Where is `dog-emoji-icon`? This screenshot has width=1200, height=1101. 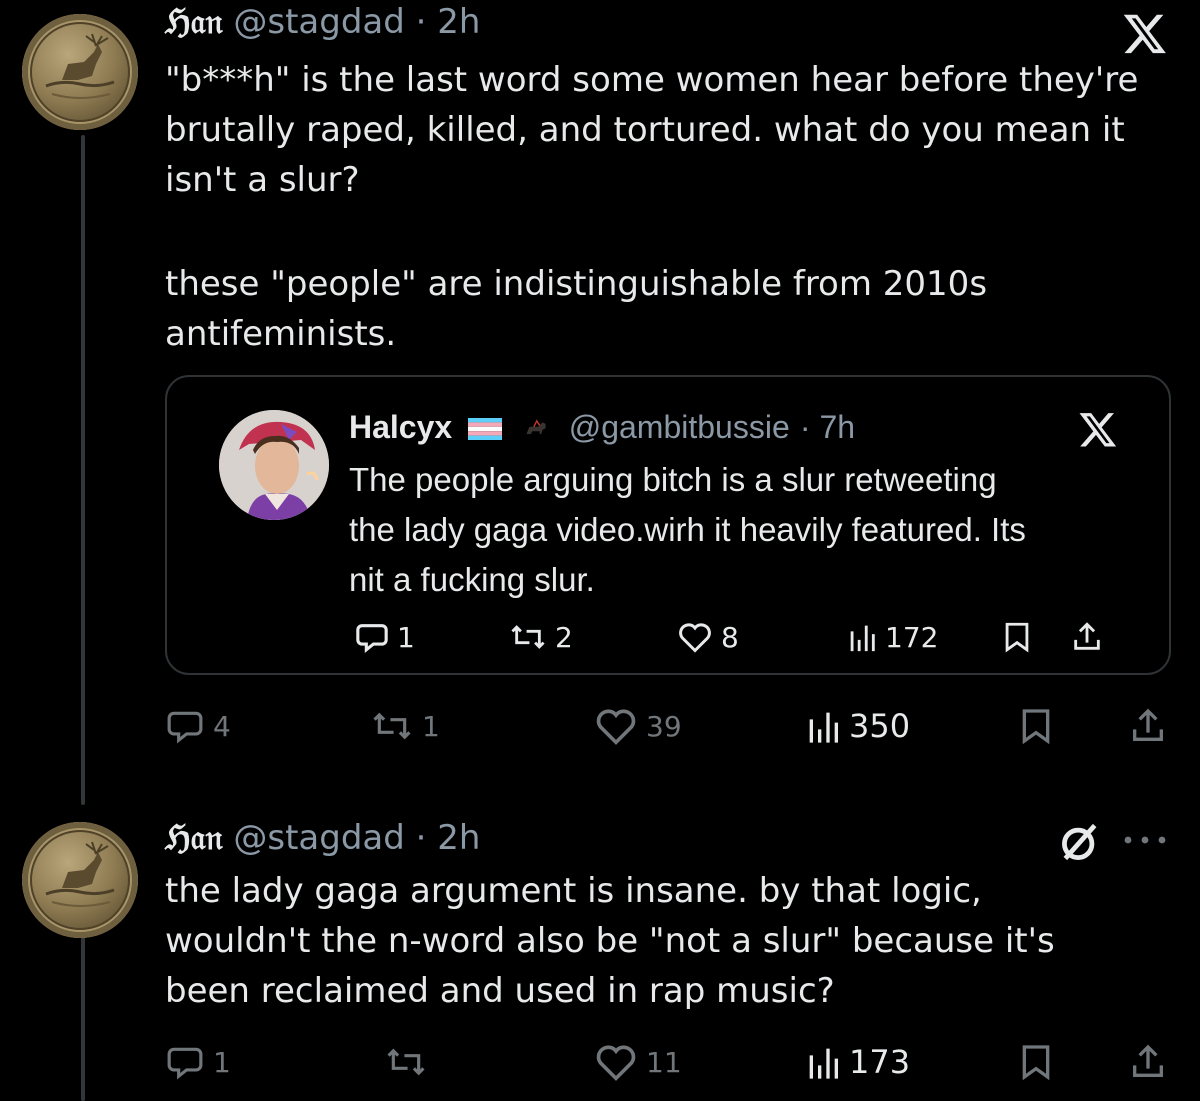
dog-emoji-icon is located at coordinates (535, 427).